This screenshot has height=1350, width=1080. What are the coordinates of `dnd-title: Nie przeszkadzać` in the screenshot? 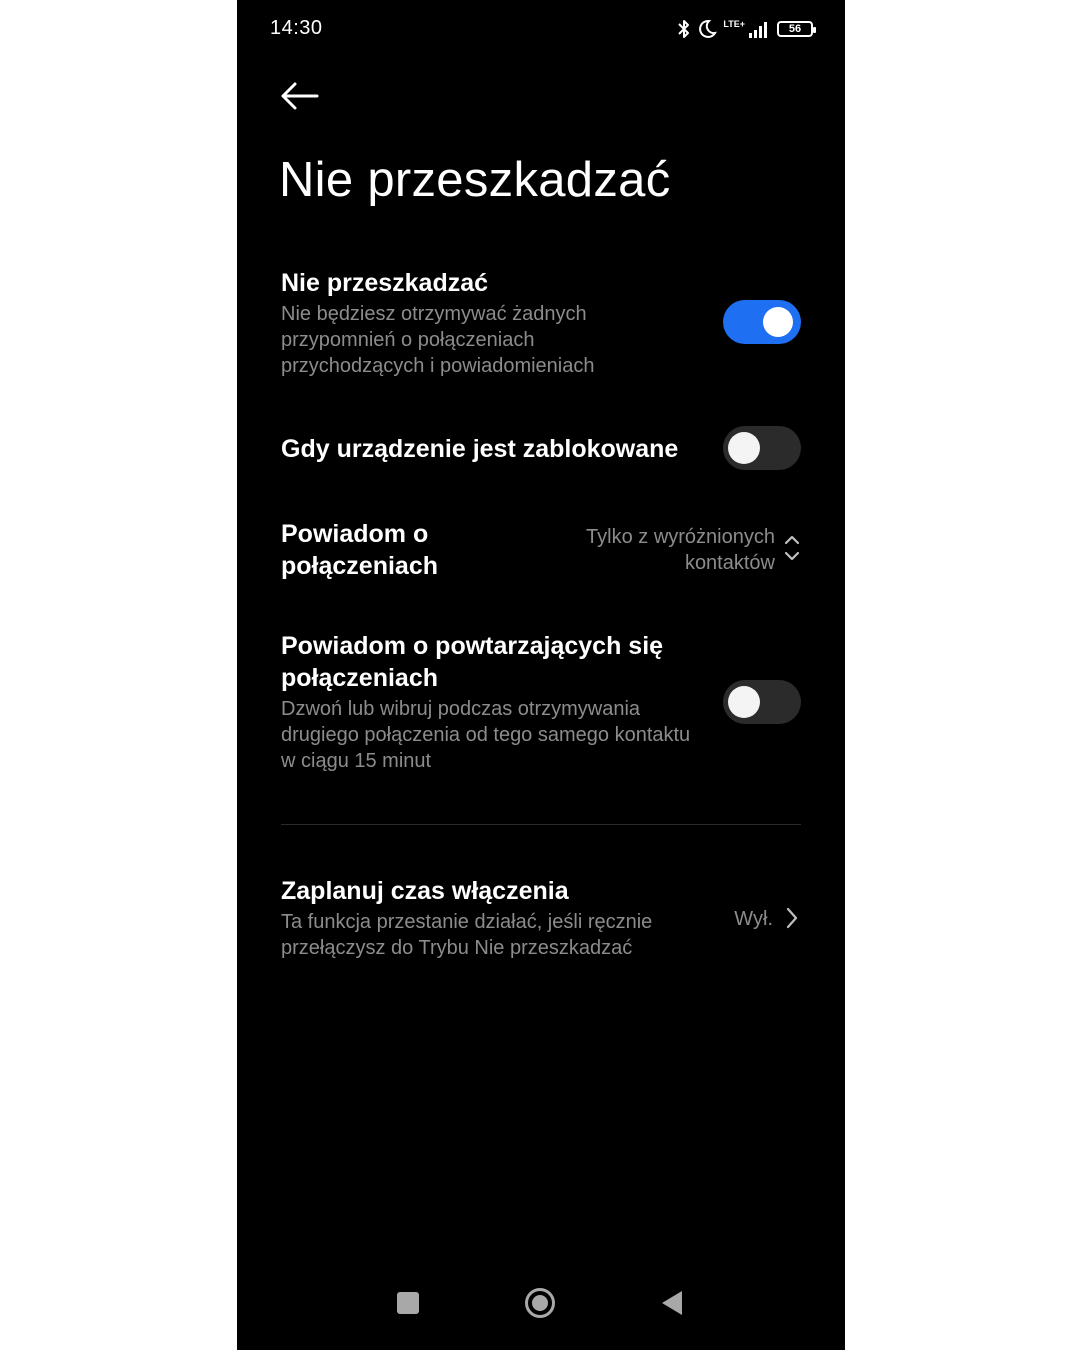 It's located at (385, 283).